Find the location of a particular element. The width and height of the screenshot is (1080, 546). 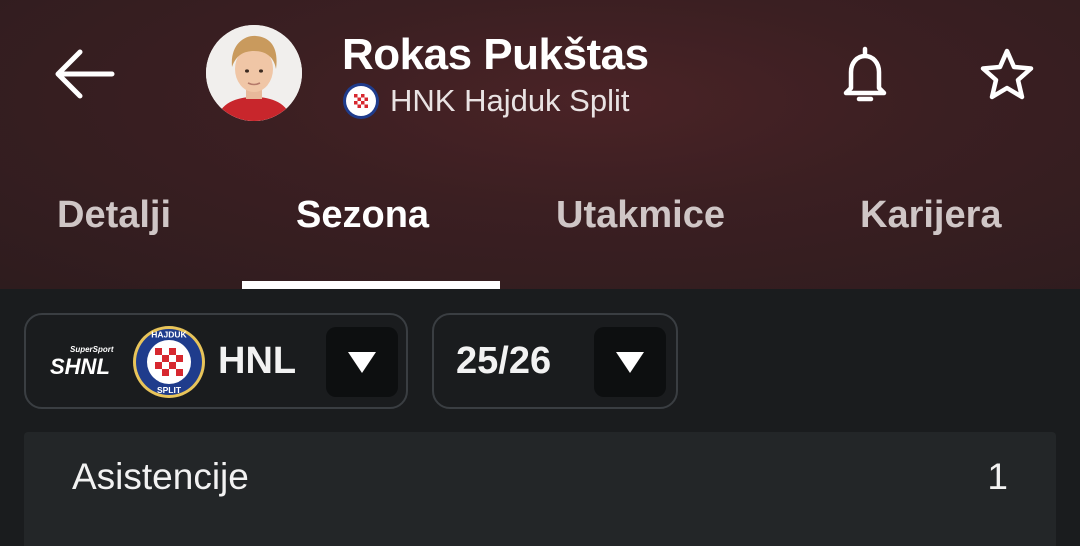

svg-text: SHNL is located at coordinates (80, 365).